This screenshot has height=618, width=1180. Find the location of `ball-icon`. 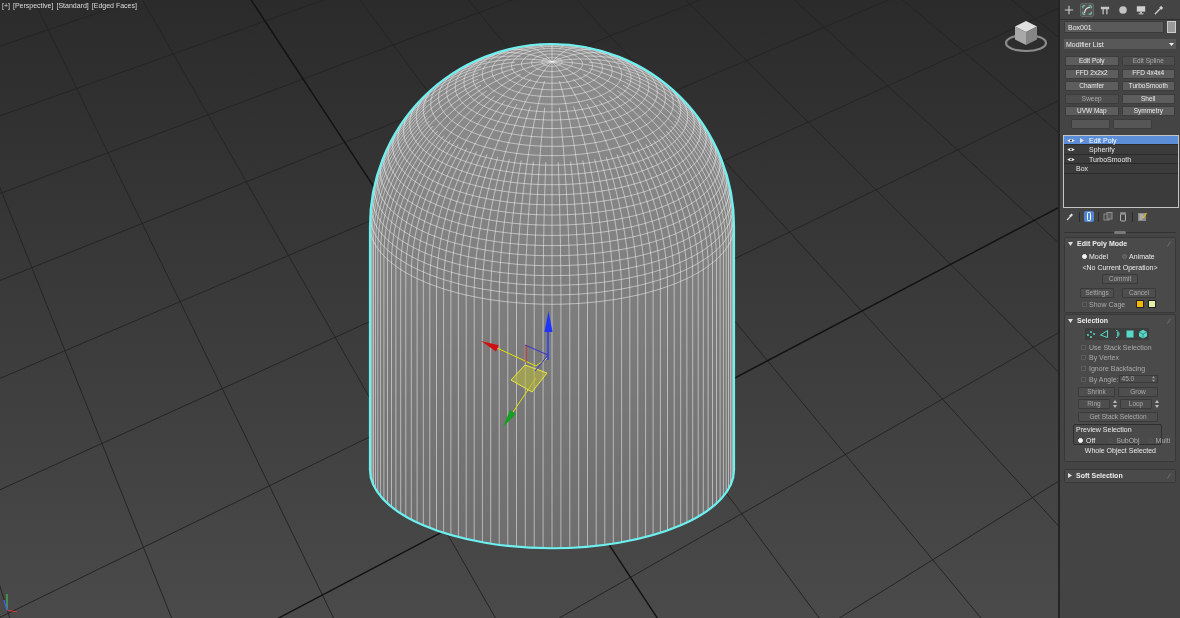

ball-icon is located at coordinates (1123, 9).